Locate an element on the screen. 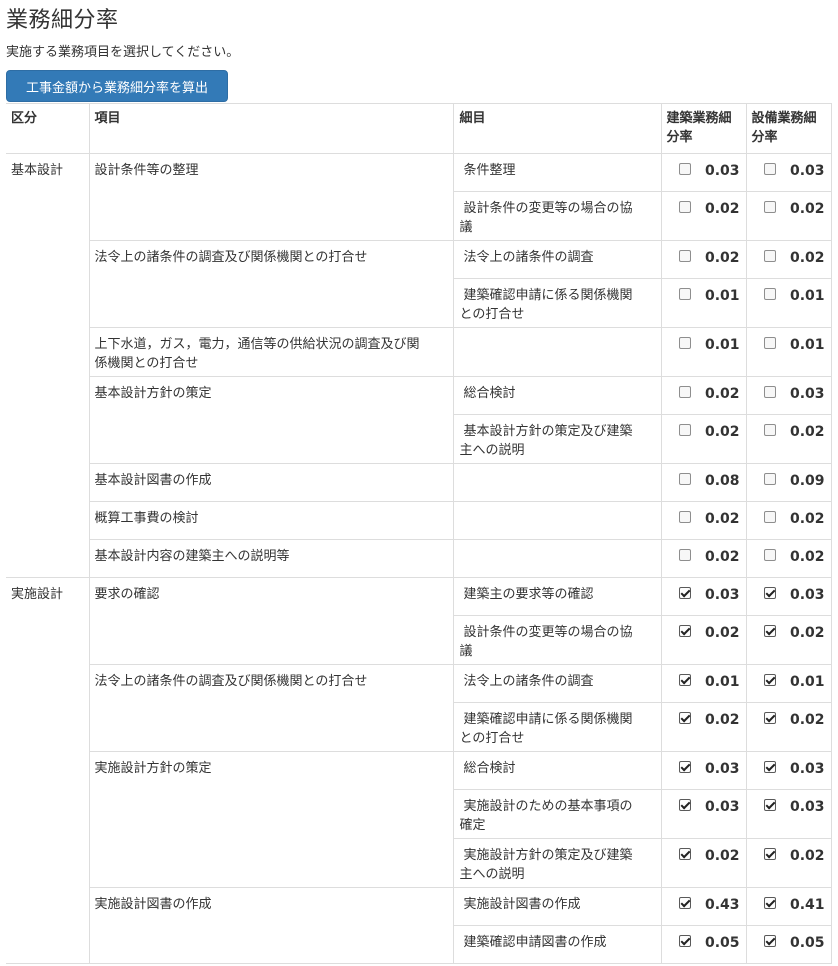 The height and width of the screenshot is (966, 838). detail-label-line2: 主への説明 is located at coordinates (492, 450).